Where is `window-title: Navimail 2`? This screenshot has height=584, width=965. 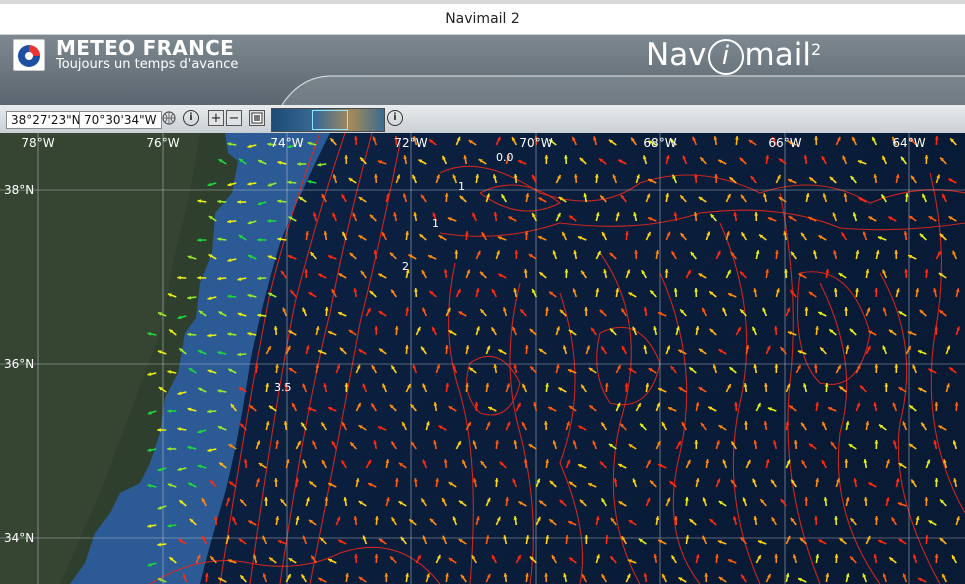
window-title: Navimail 2 is located at coordinates (482, 19).